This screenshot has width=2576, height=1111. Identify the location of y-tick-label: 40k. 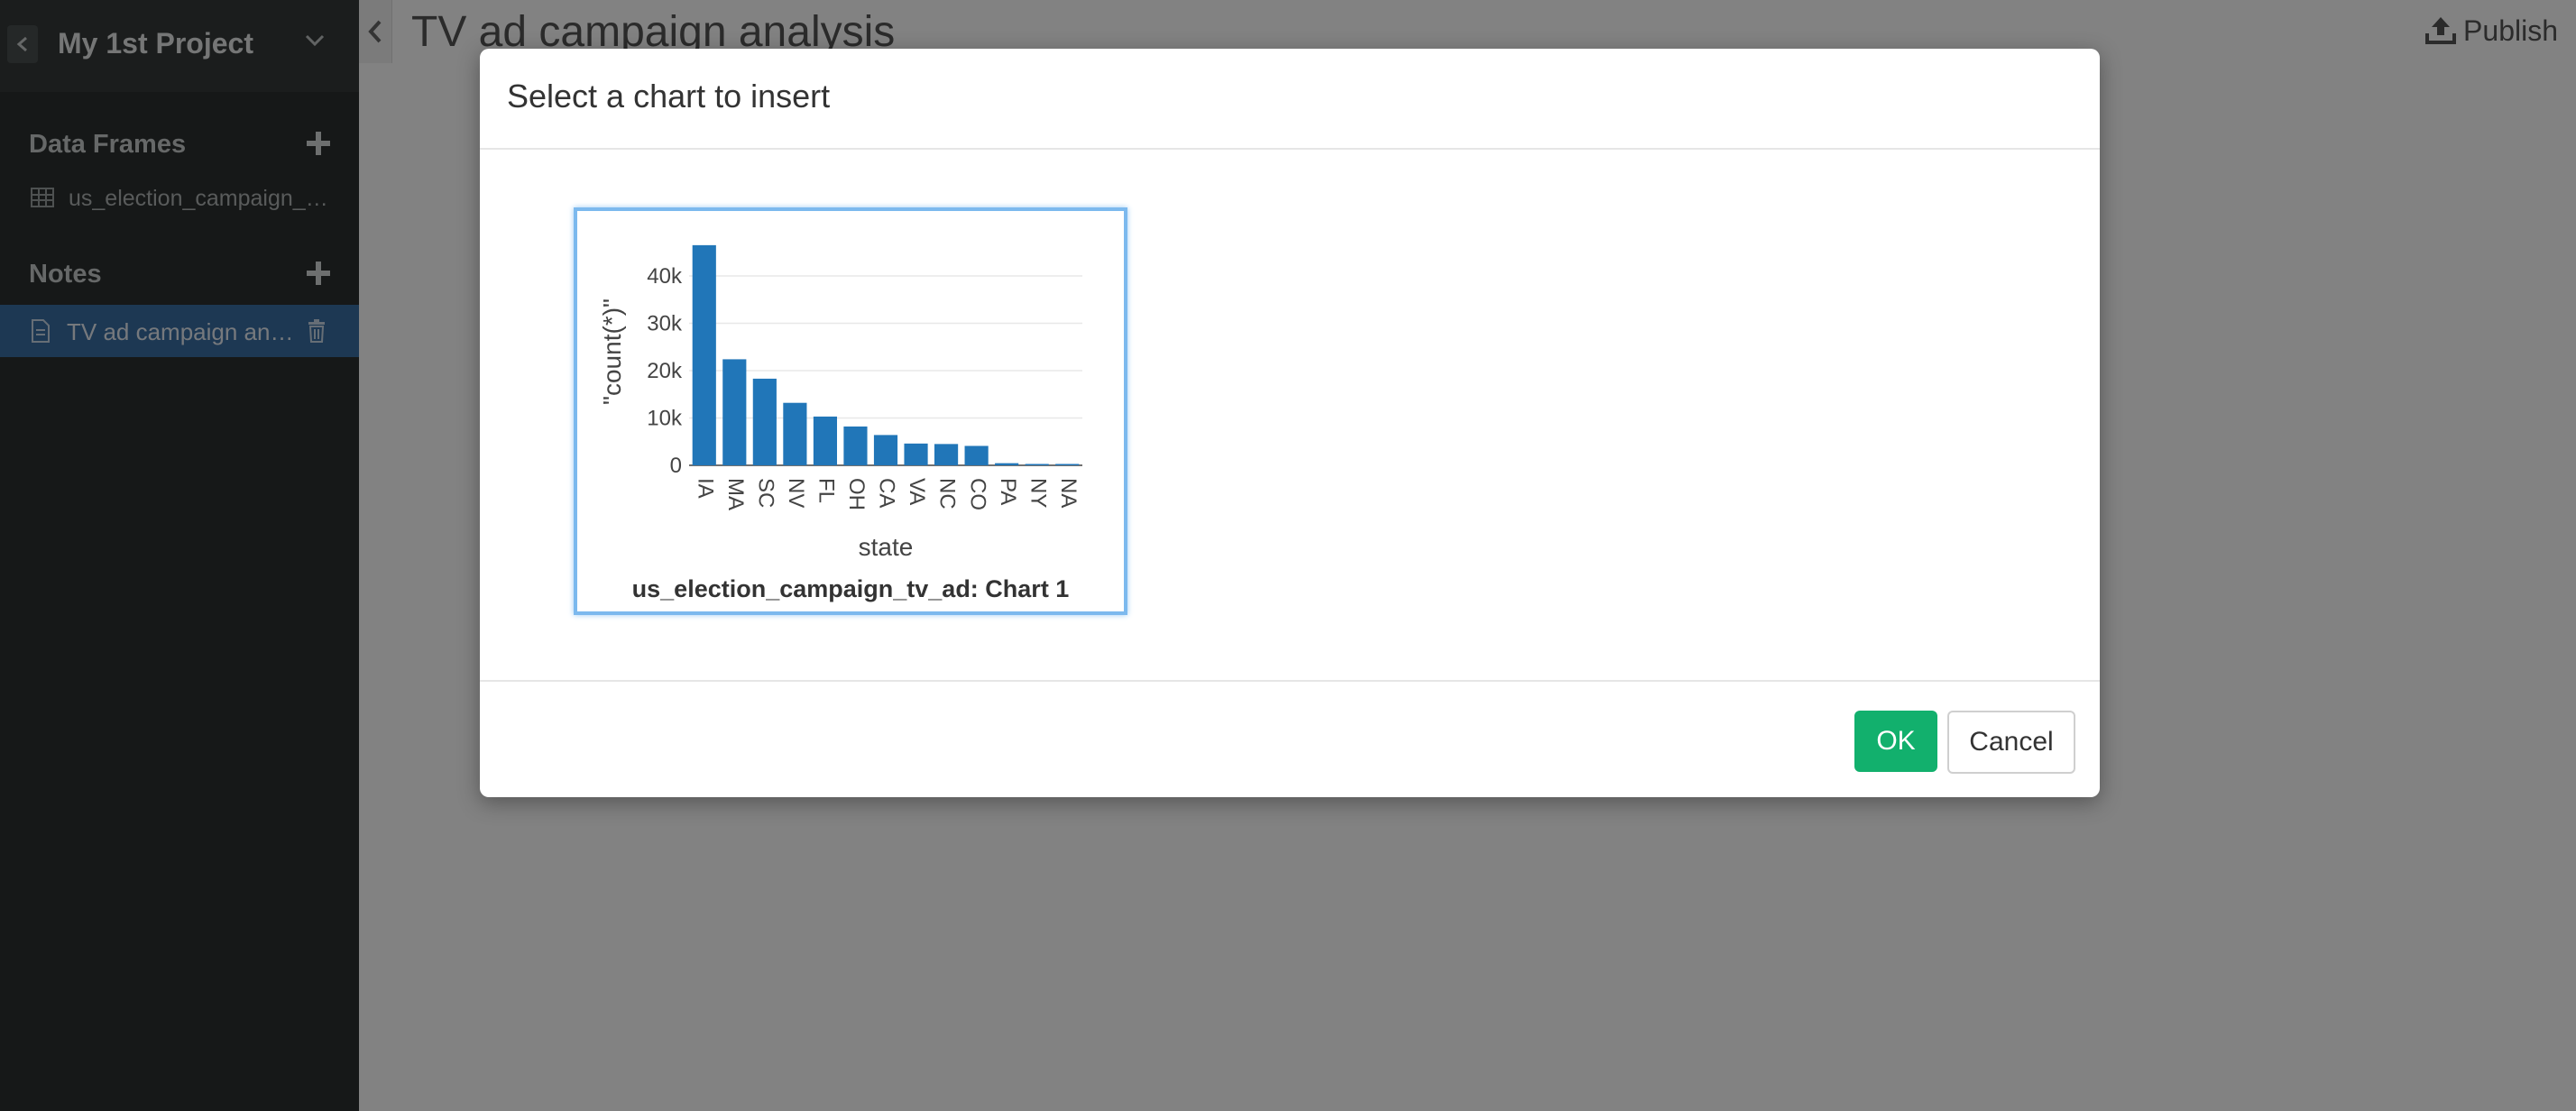
(665, 276).